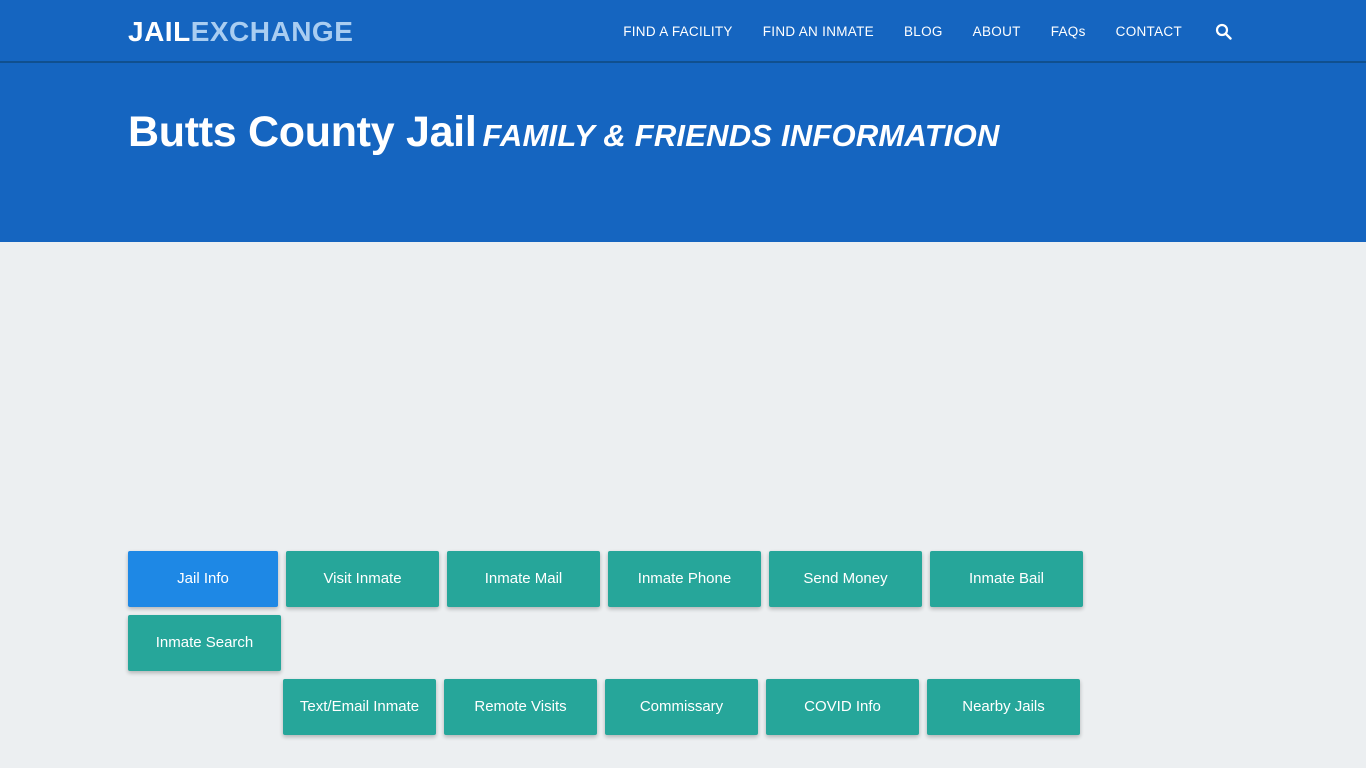 This screenshot has height=768, width=1366. I want to click on tab-commissary: Commissary, so click(681, 707).